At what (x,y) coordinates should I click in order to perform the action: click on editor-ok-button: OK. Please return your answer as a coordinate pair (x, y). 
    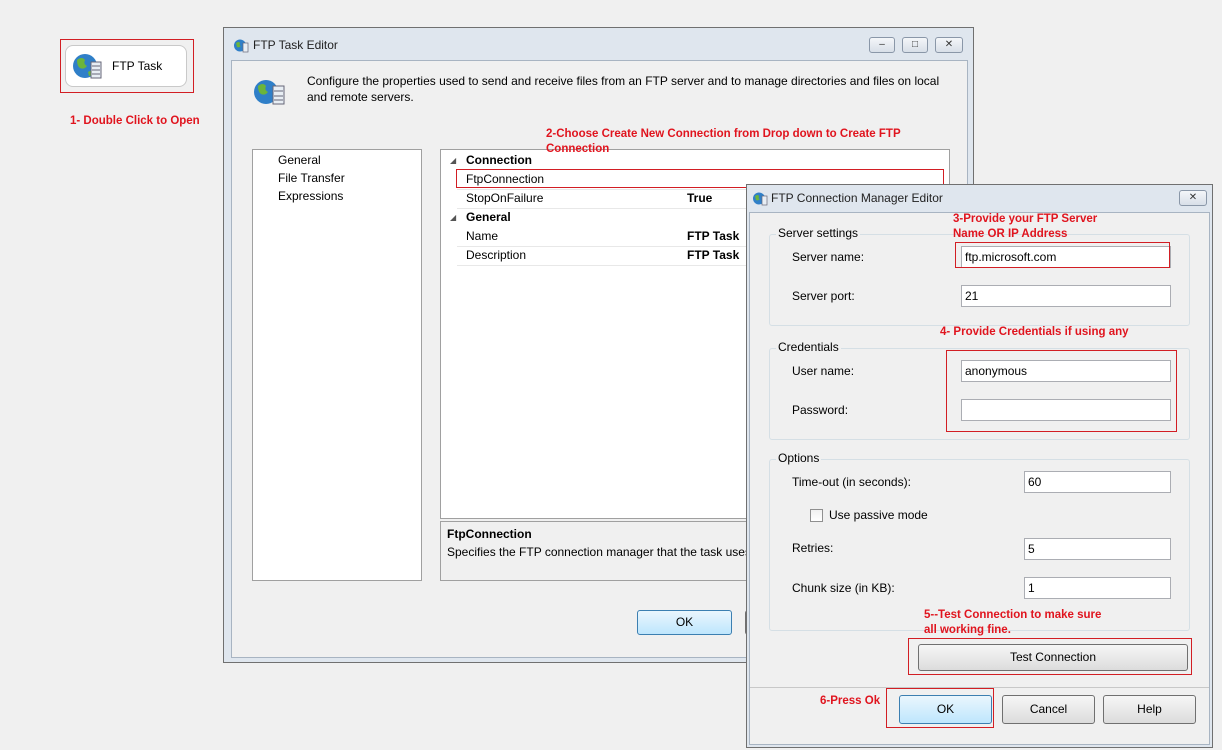
    Looking at the image, I should click on (684, 622).